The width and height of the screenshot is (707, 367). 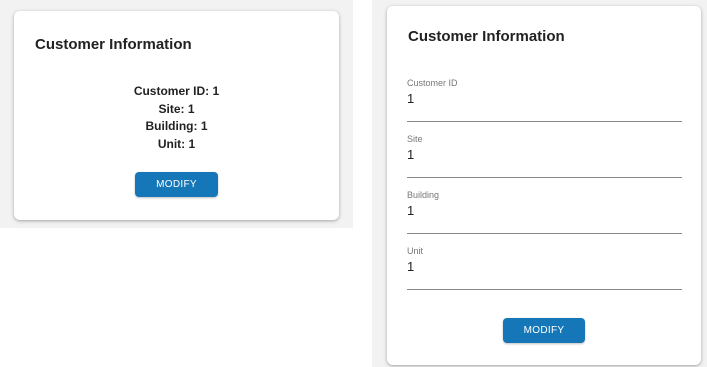 What do you see at coordinates (176, 143) in the screenshot?
I see `unit-text: Unit: 1` at bounding box center [176, 143].